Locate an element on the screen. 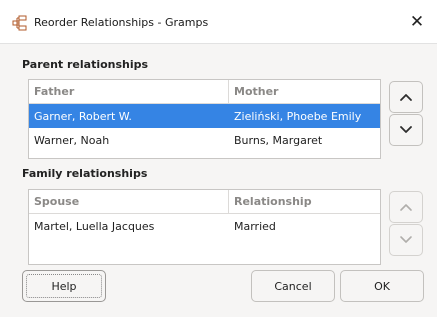 The width and height of the screenshot is (437, 317). gramps-app-icon is located at coordinates (19, 23).